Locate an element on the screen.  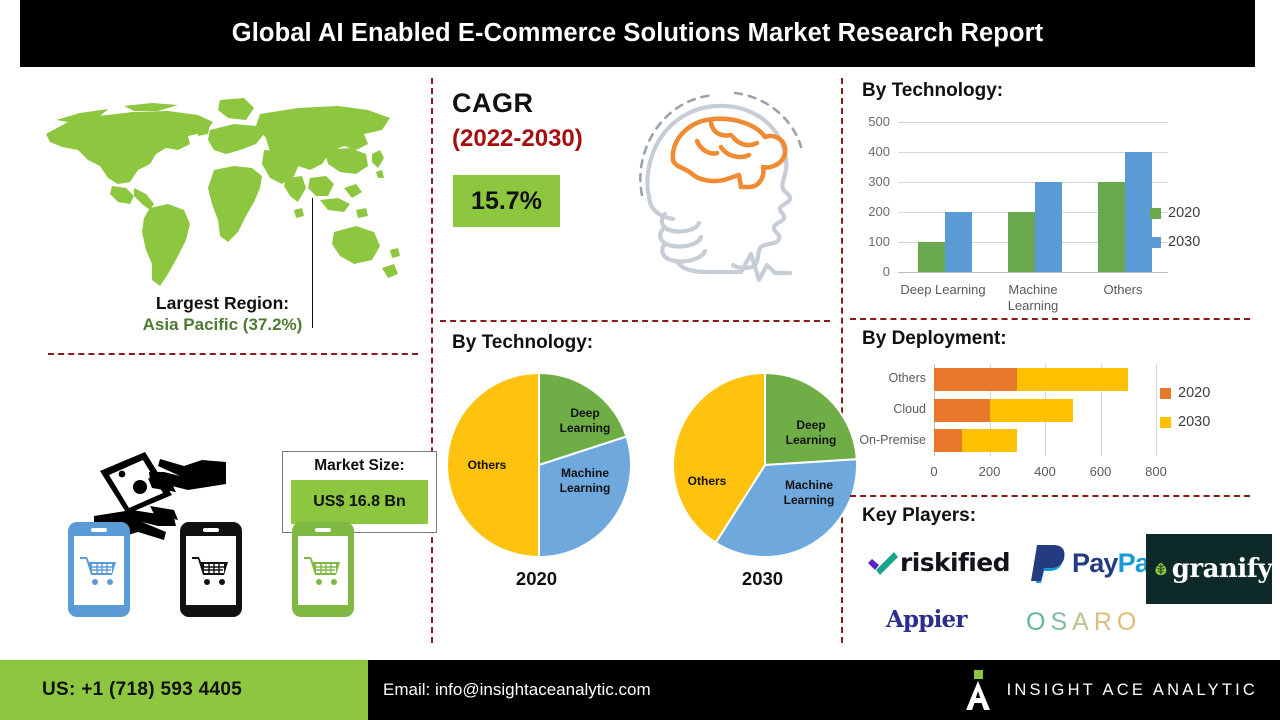
pie-2030-svg is located at coordinates (765, 464).